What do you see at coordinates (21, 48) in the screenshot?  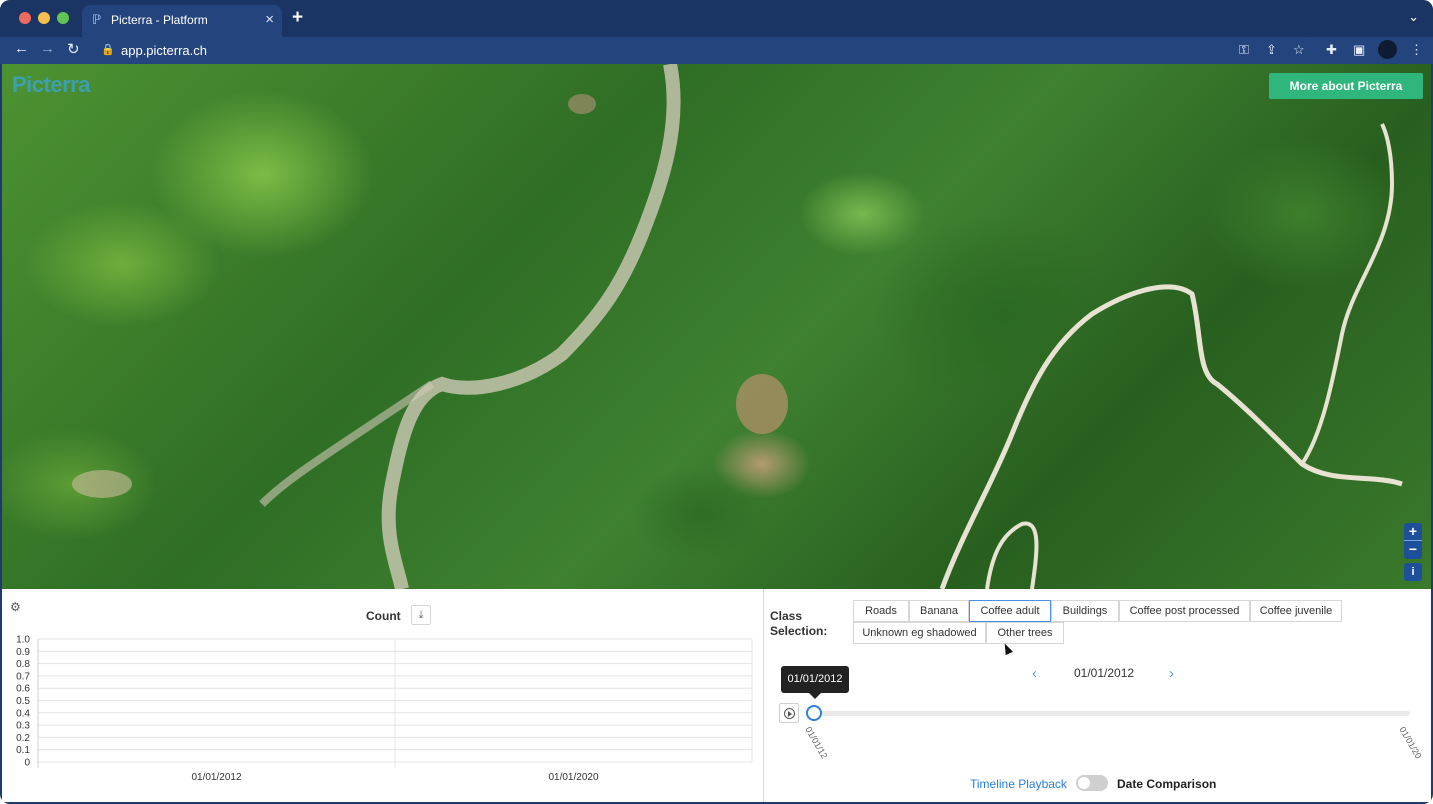 I see `back-arrow-icon: ←` at bounding box center [21, 48].